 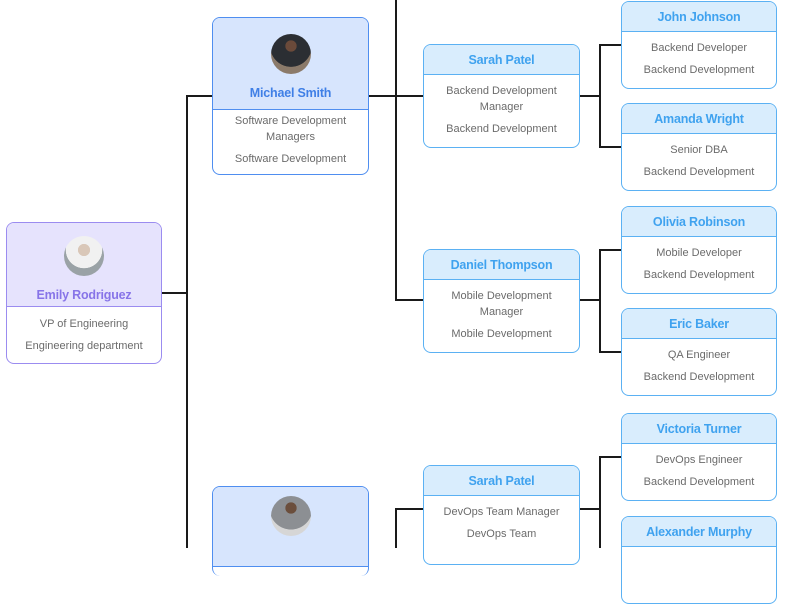 I want to click on card-header: Michael Smith, so click(x=290, y=64).